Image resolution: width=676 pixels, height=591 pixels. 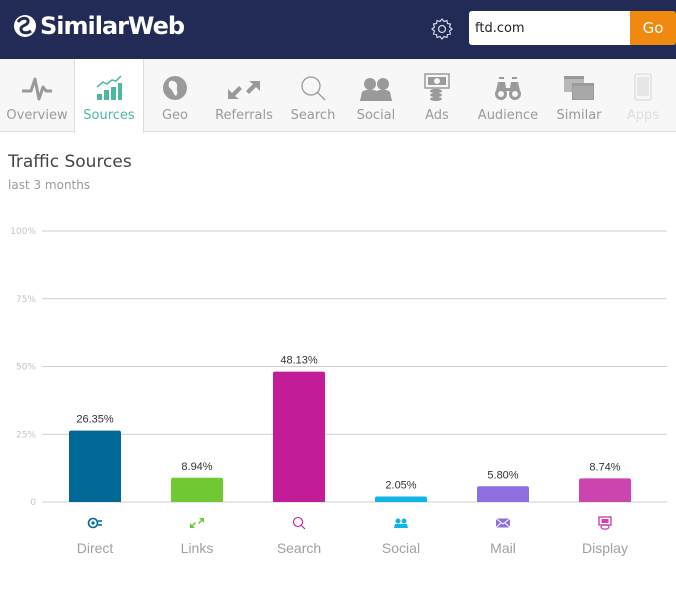 What do you see at coordinates (643, 87) in the screenshot?
I see `phone-icon` at bounding box center [643, 87].